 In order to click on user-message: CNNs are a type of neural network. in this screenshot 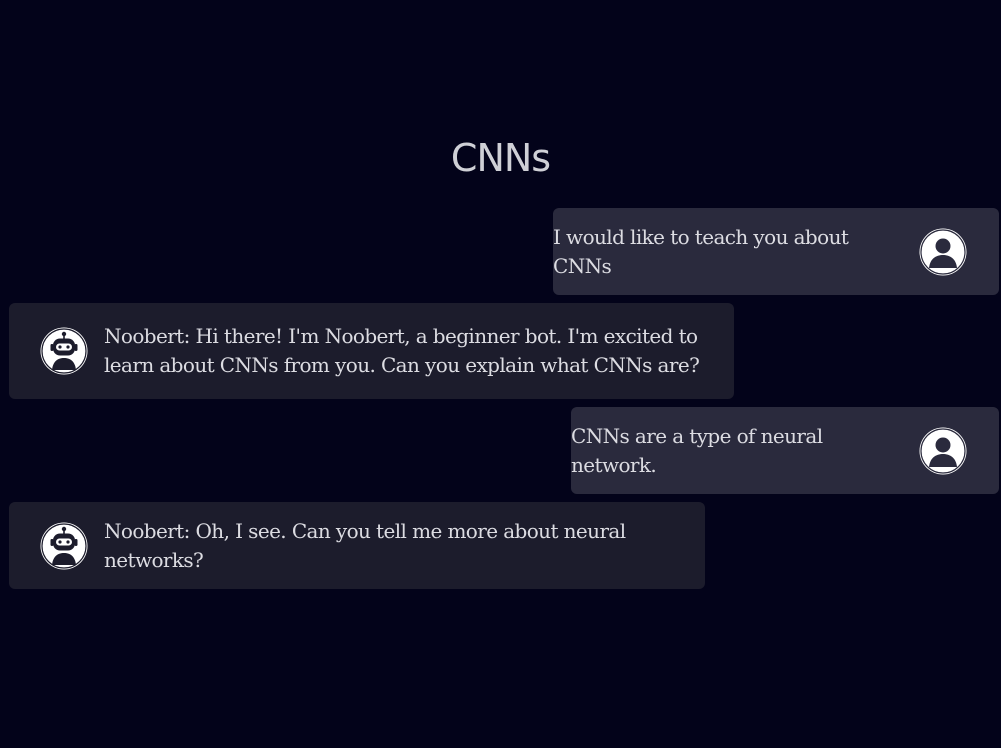, I will do `click(785, 450)`.